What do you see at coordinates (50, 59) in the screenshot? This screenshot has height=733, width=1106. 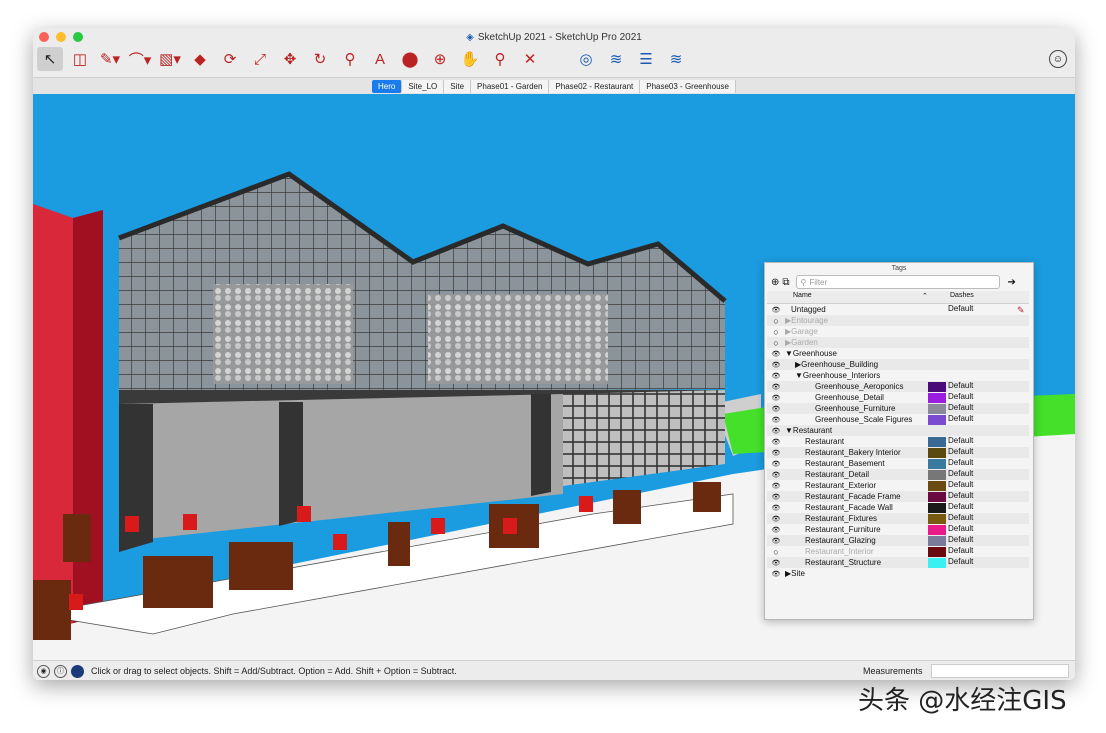 I see `select-arrow-icon: ↖` at bounding box center [50, 59].